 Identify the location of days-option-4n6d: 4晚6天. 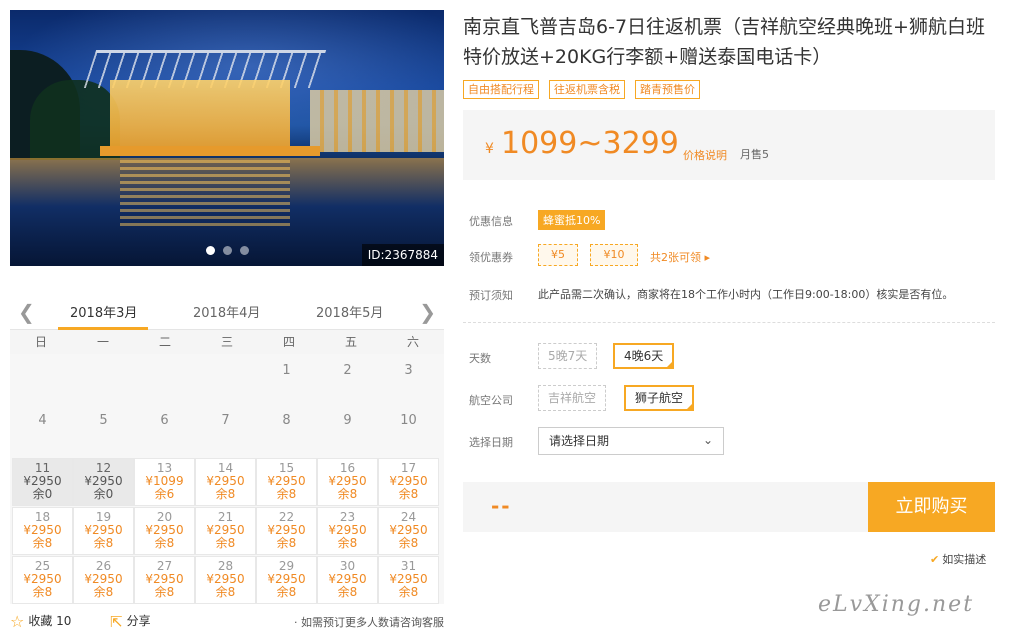
(644, 356).